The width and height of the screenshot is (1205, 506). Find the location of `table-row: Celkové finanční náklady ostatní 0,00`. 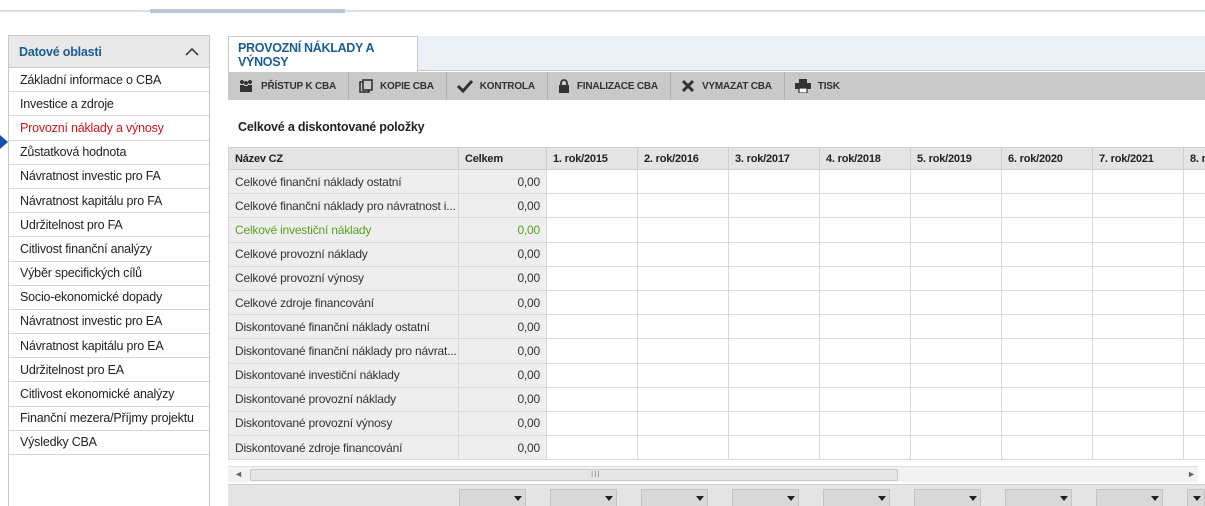

table-row: Celkové finanční náklady ostatní 0,00 is located at coordinates (716, 181).